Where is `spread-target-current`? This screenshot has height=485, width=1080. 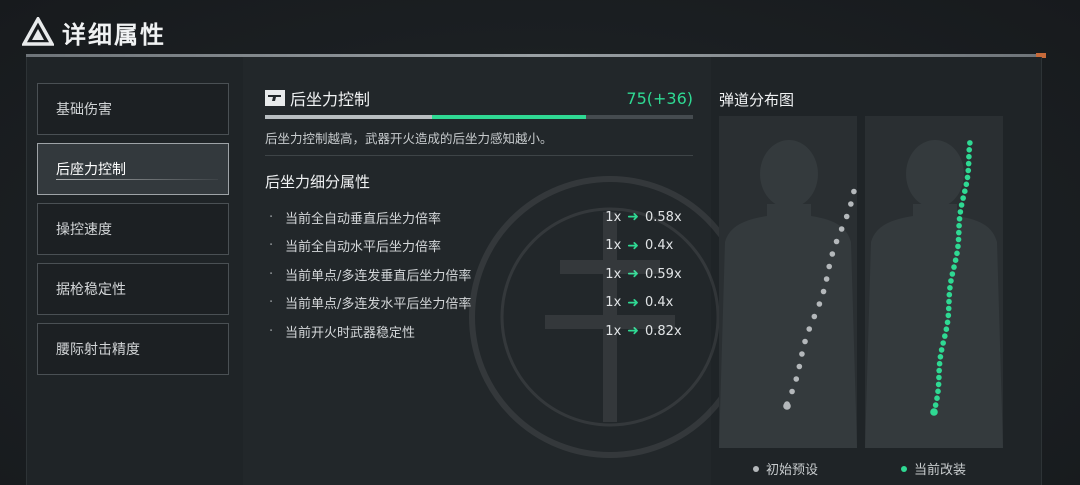
spread-target-current is located at coordinates (934, 282).